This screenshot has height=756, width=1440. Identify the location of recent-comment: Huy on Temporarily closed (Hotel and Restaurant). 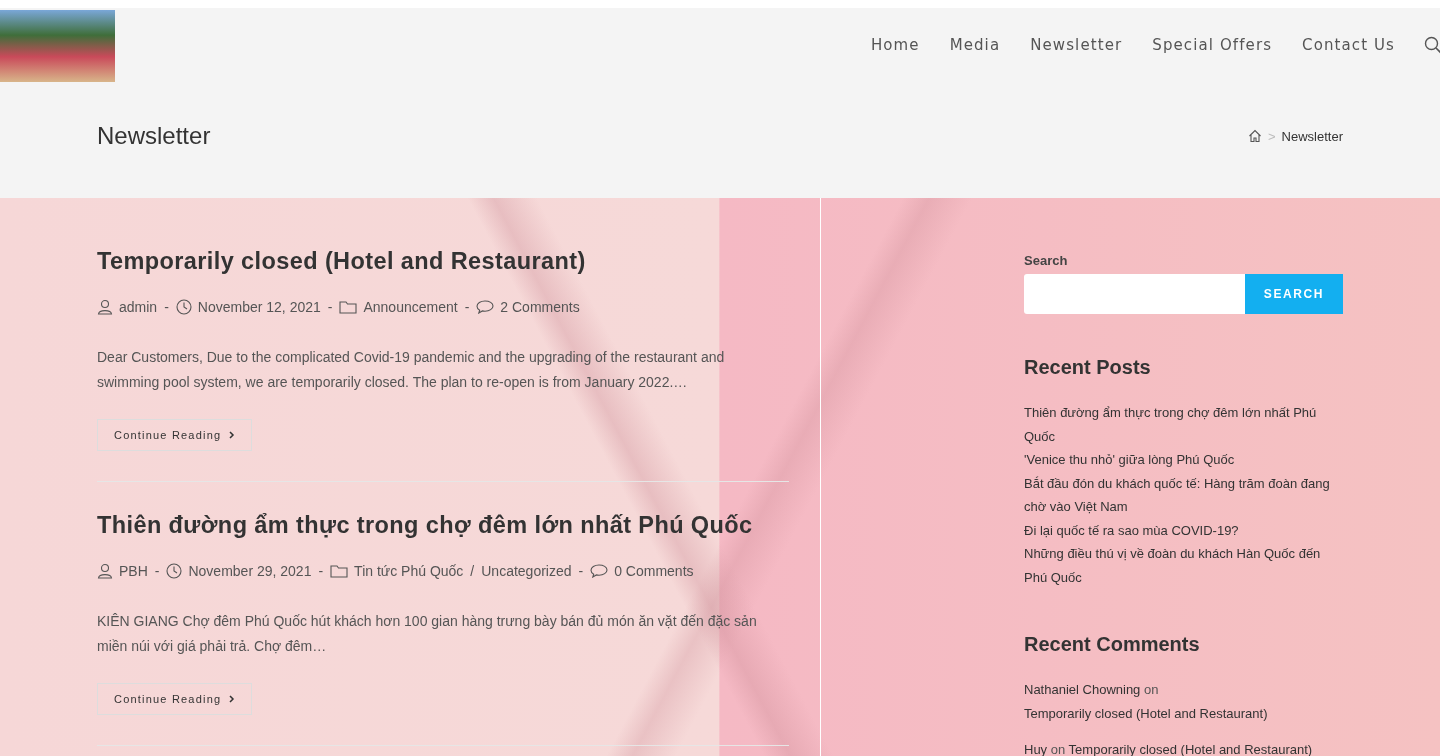
(1169, 748).